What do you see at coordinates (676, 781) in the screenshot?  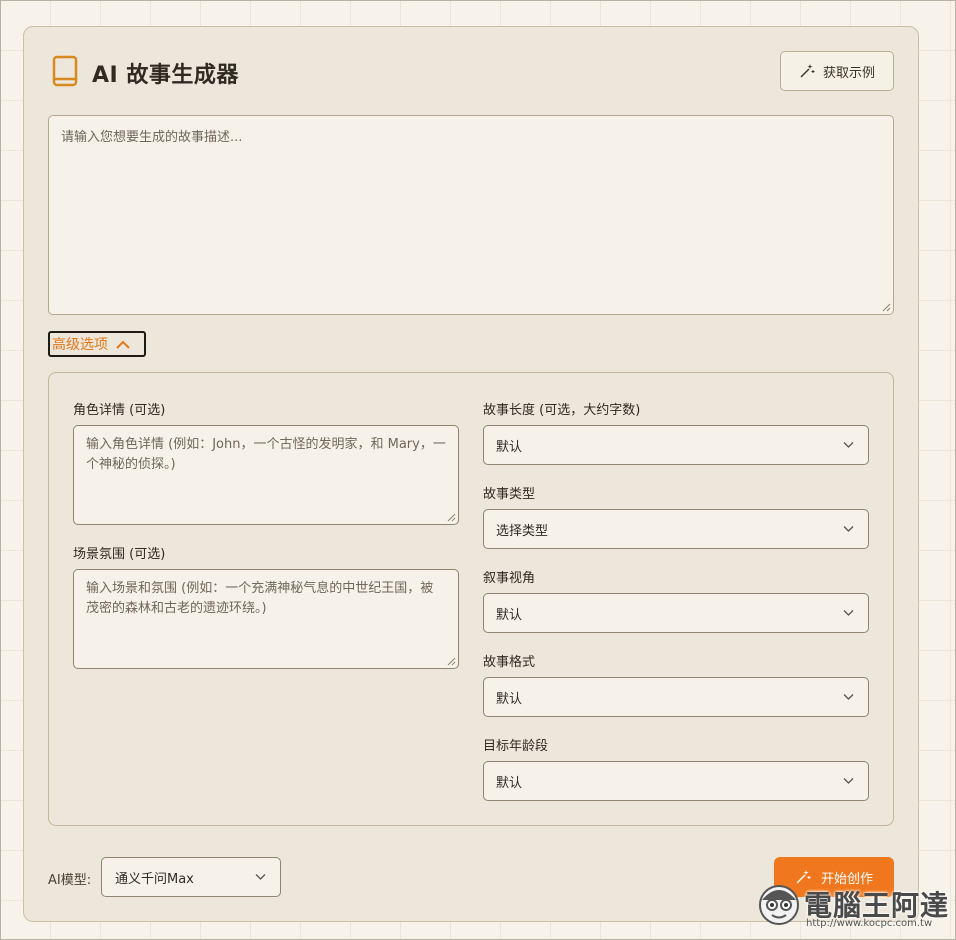 I see `target-age-select: 默认` at bounding box center [676, 781].